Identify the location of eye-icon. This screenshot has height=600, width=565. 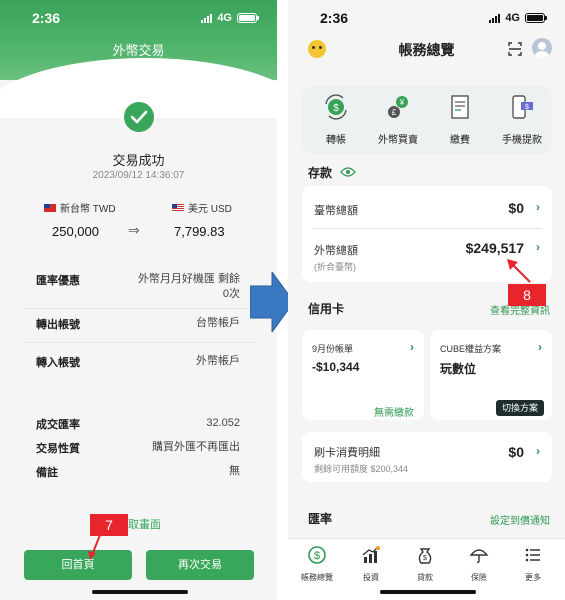
(348, 172).